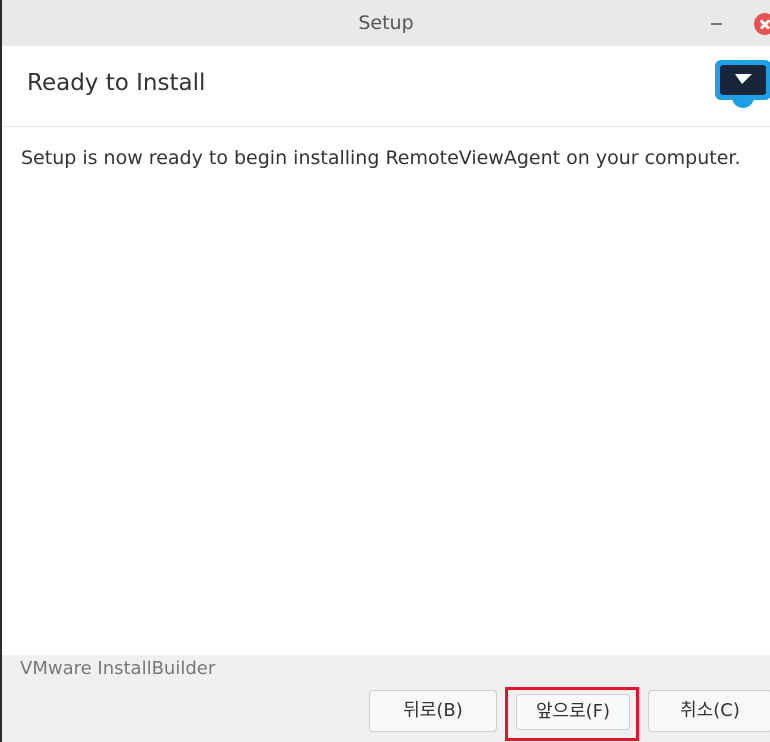 This screenshot has width=770, height=742. Describe the element at coordinates (717, 22) in the screenshot. I see `minimize-icon` at that location.